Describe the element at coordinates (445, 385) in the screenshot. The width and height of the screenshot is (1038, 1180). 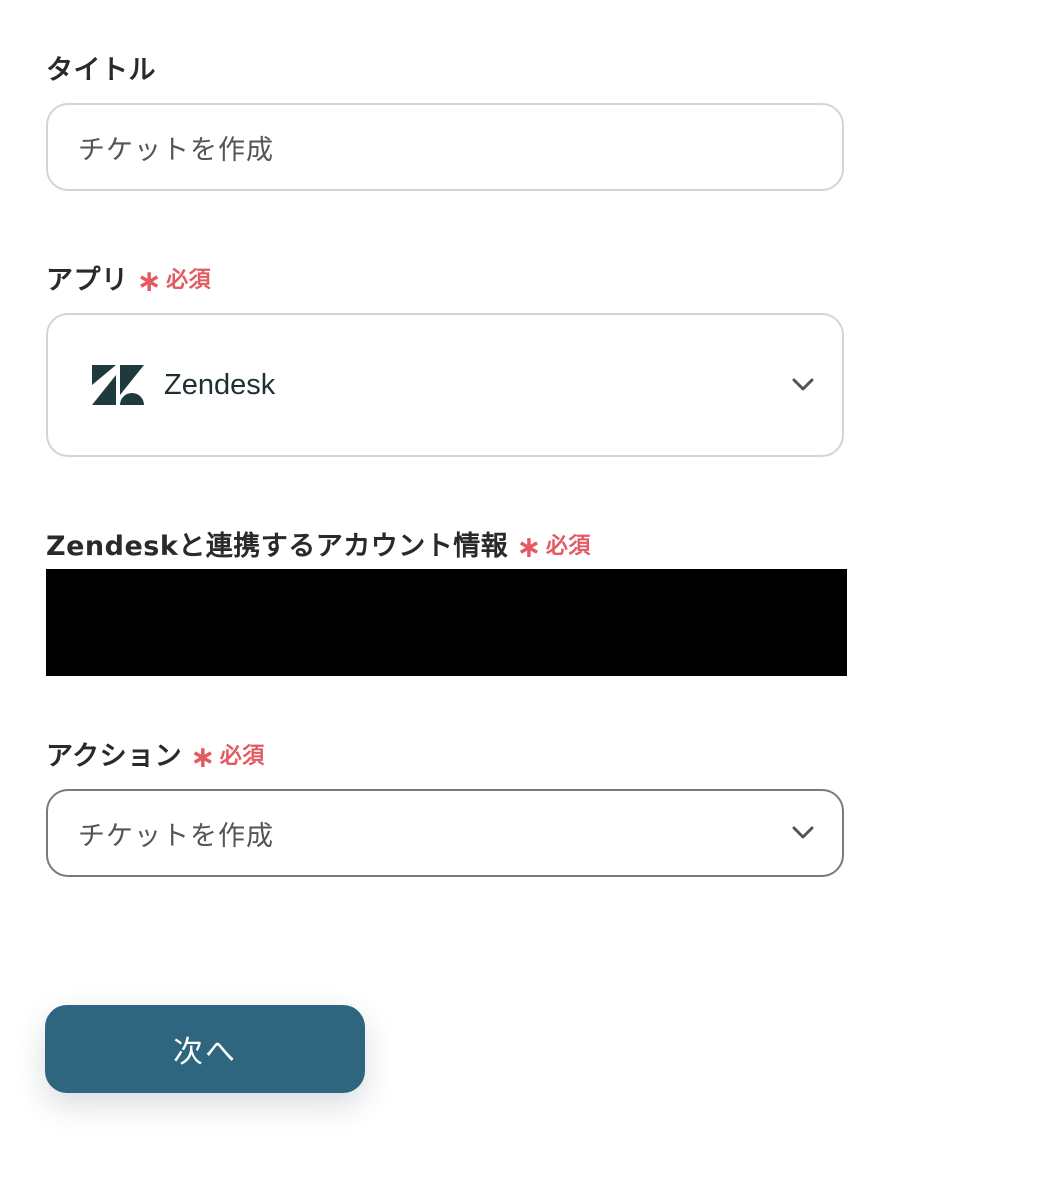
I see `app-select: Zendesk` at that location.